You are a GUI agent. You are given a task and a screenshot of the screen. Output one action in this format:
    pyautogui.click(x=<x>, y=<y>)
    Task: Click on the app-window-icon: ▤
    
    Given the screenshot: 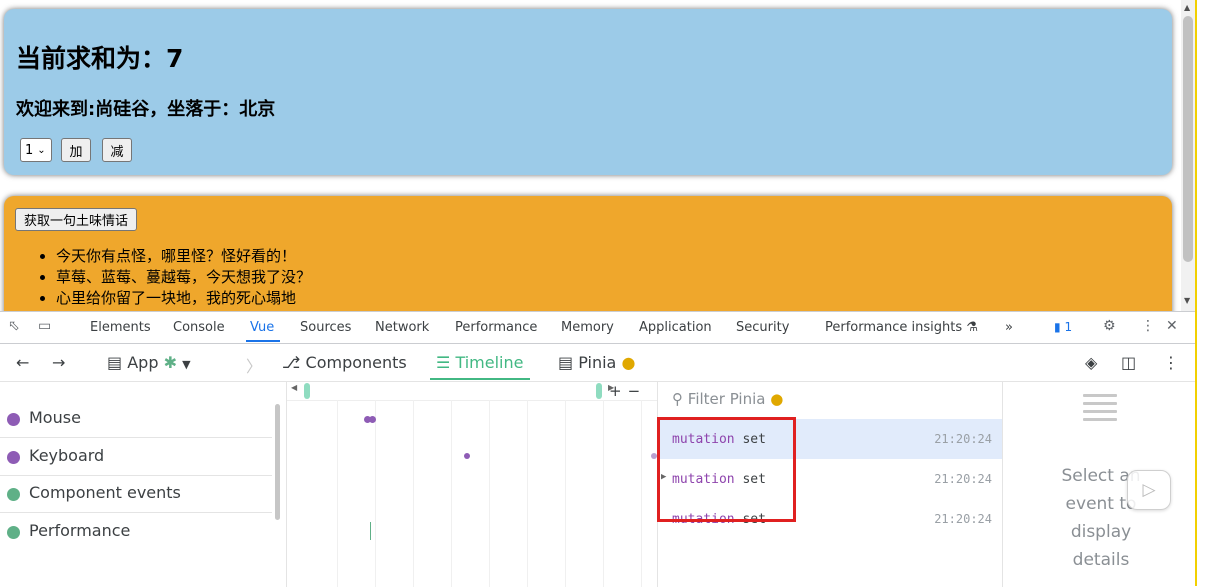 What is the action you would take?
    pyautogui.click(x=115, y=362)
    